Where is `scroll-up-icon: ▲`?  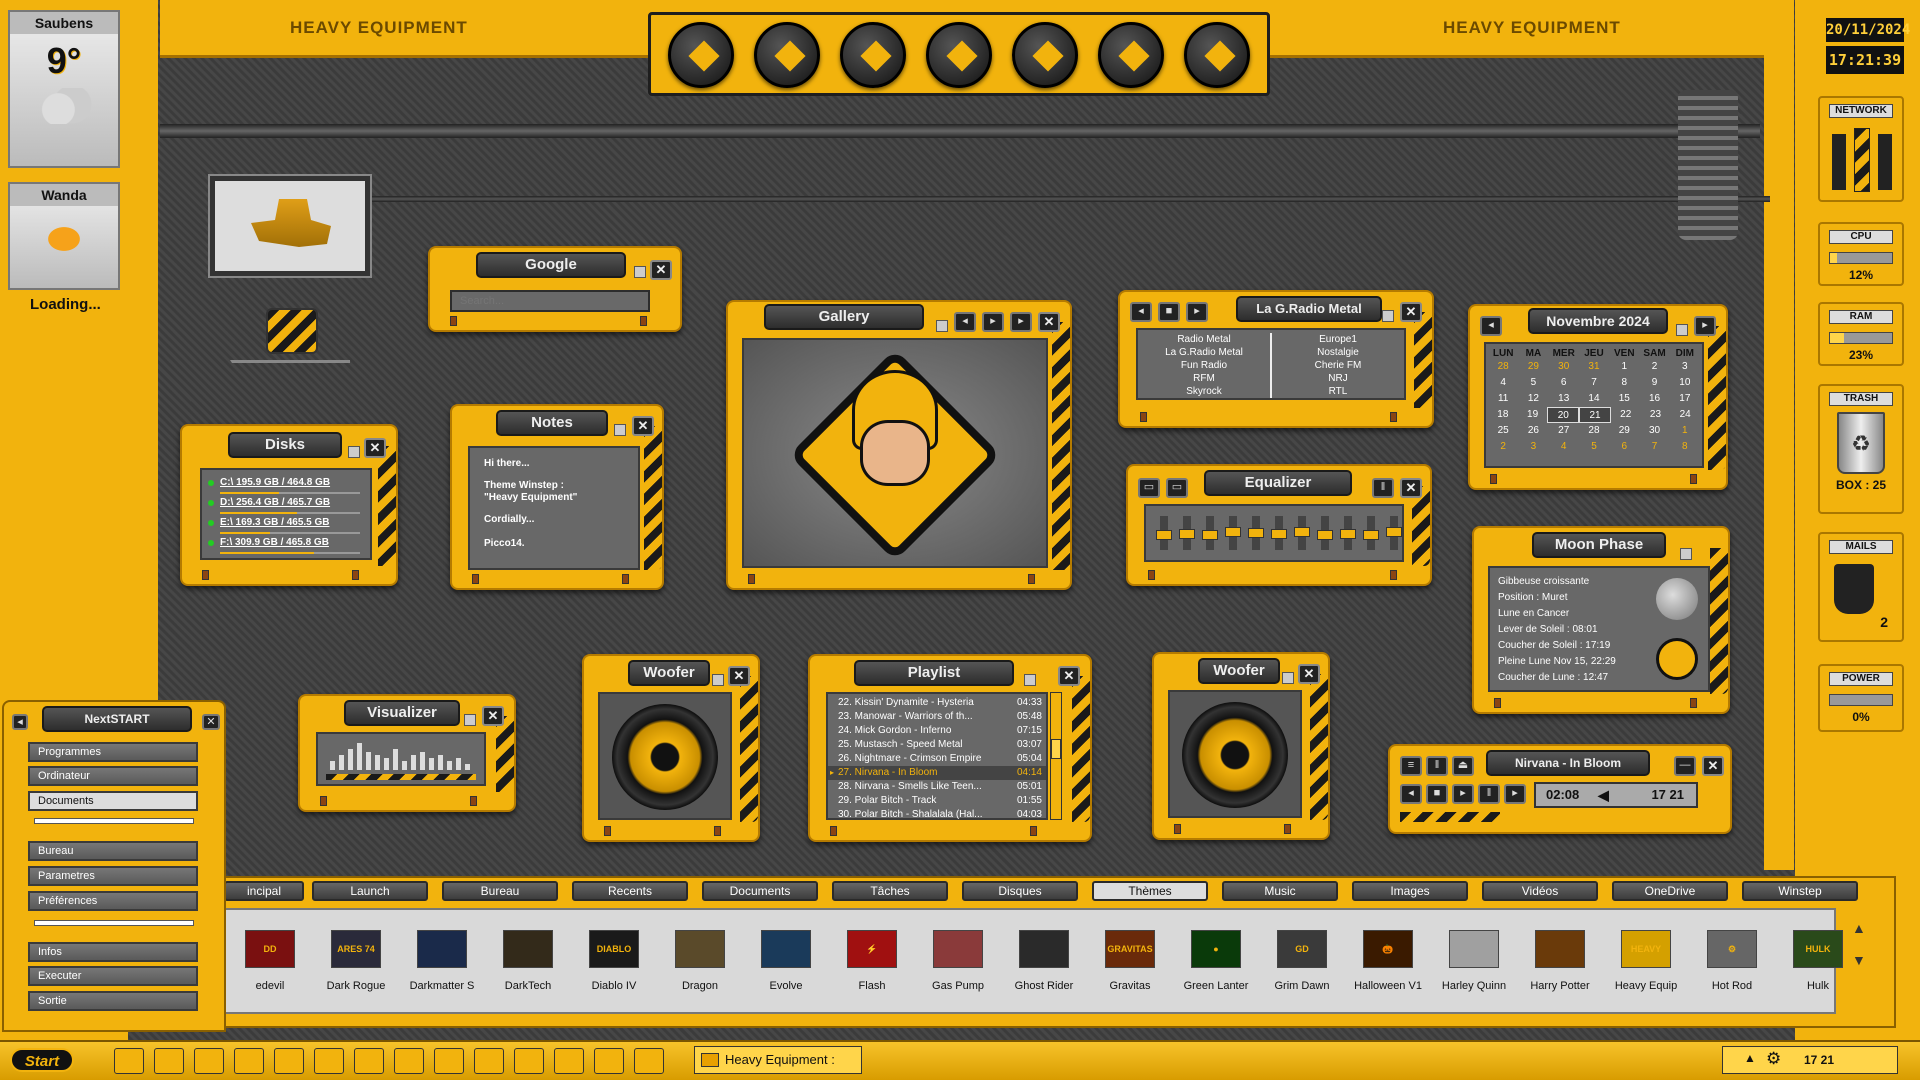 scroll-up-icon: ▲ is located at coordinates (1859, 928).